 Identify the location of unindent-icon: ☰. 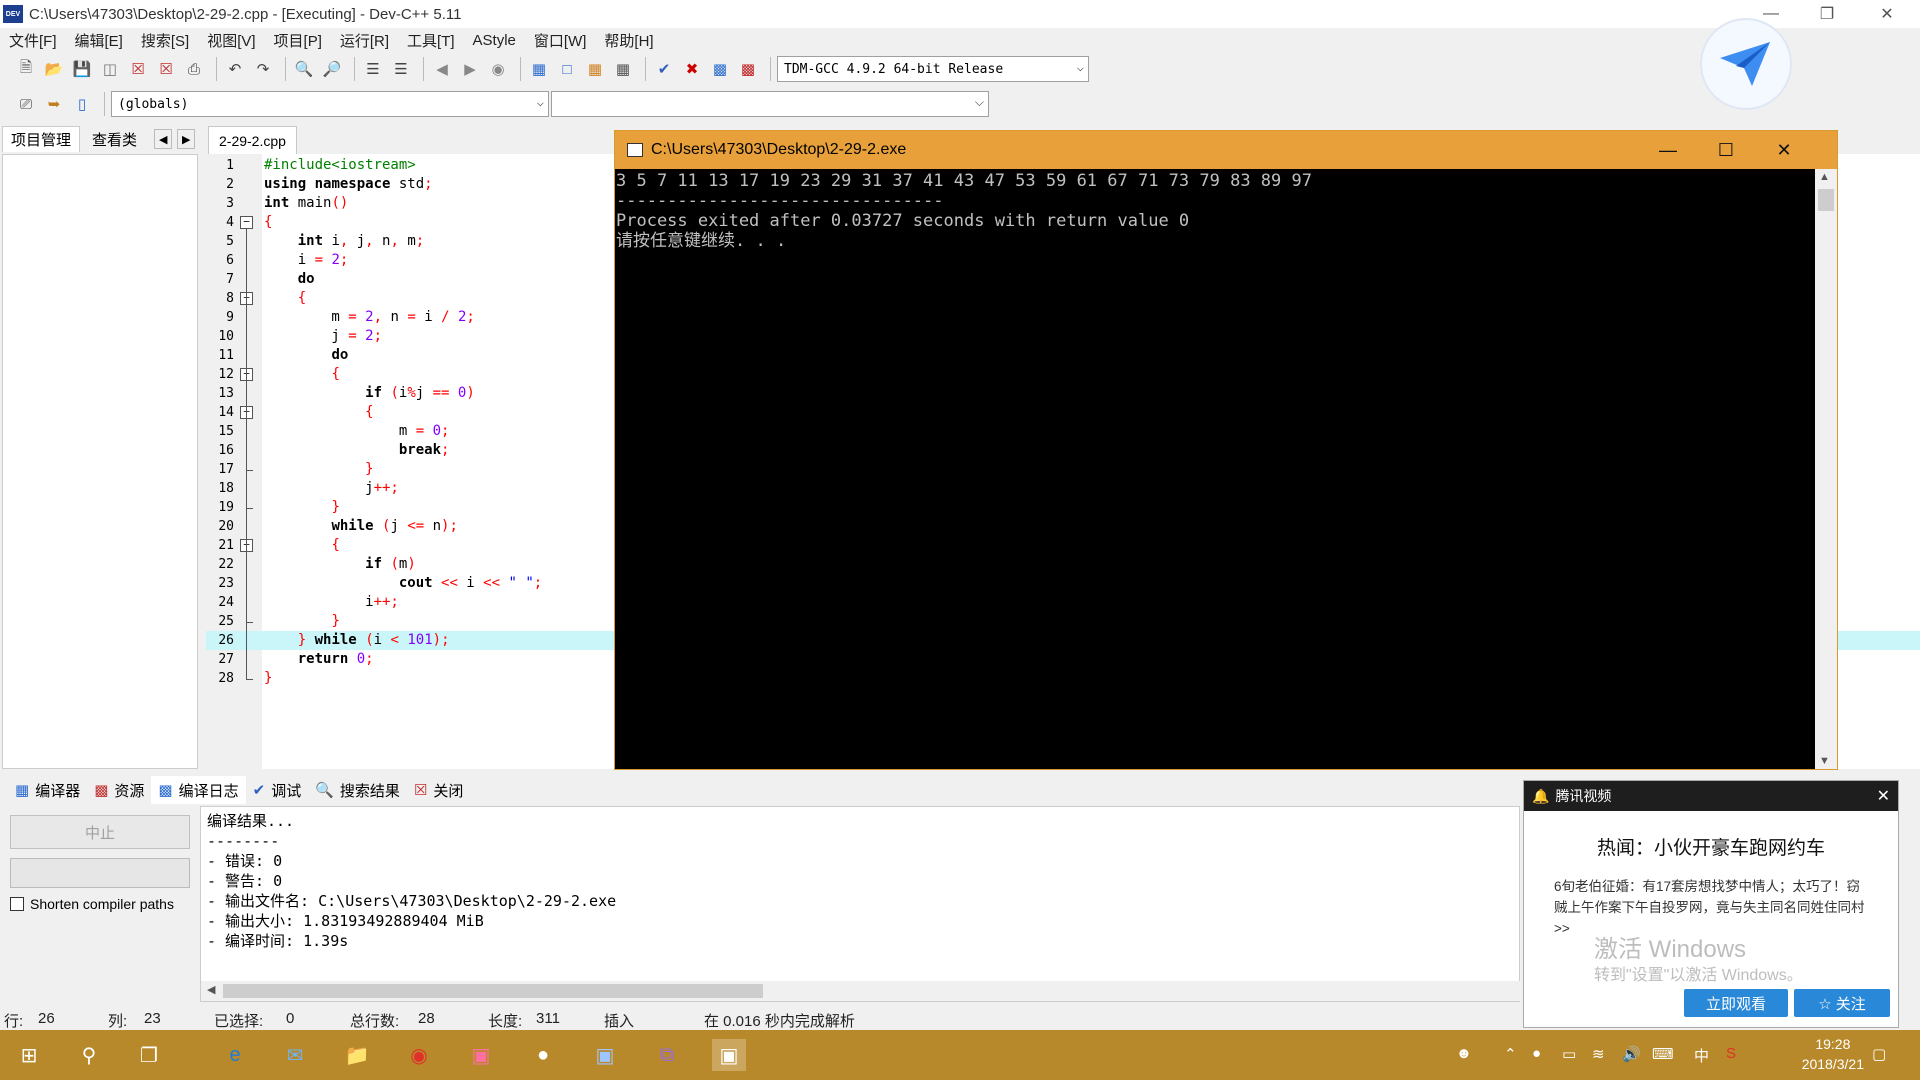
(401, 69).